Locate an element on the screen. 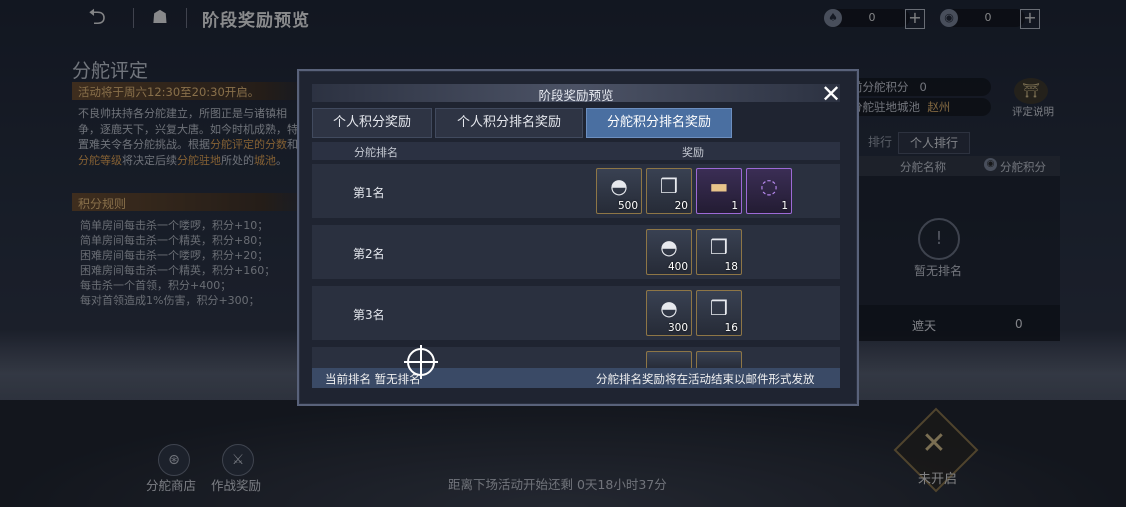 This screenshot has height=507, width=1126. reward-item: ❒ 18 is located at coordinates (719, 252).